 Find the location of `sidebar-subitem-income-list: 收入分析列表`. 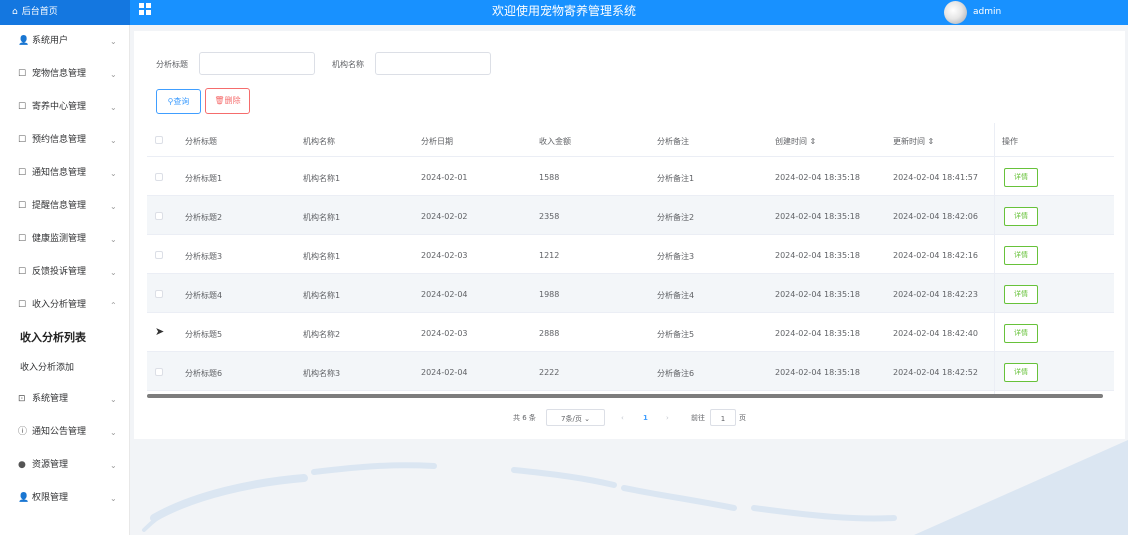

sidebar-subitem-income-list: 收入分析列表 is located at coordinates (64, 337).